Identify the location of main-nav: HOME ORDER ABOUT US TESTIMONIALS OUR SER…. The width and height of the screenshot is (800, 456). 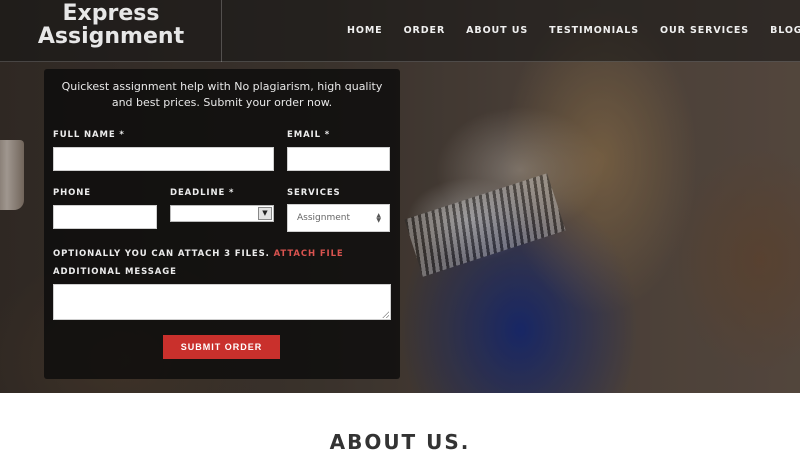
(573, 30).